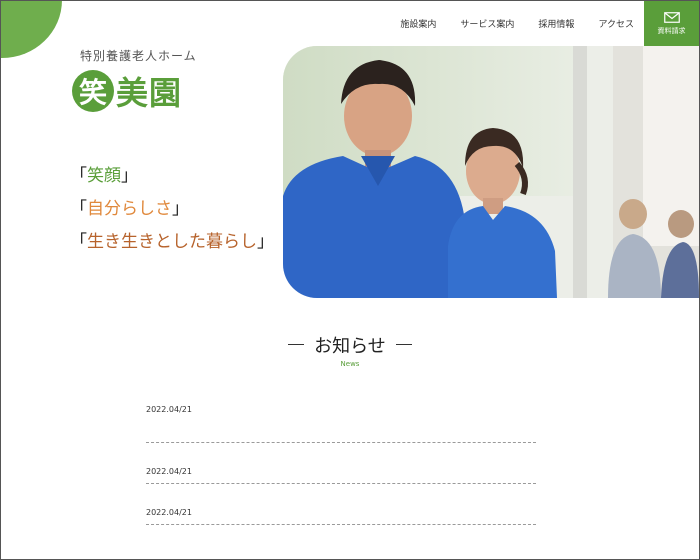 The image size is (700, 560). Describe the element at coordinates (172, 242) in the screenshot. I see `tagline-line-3: 「生き生きとした暮らし」` at that location.